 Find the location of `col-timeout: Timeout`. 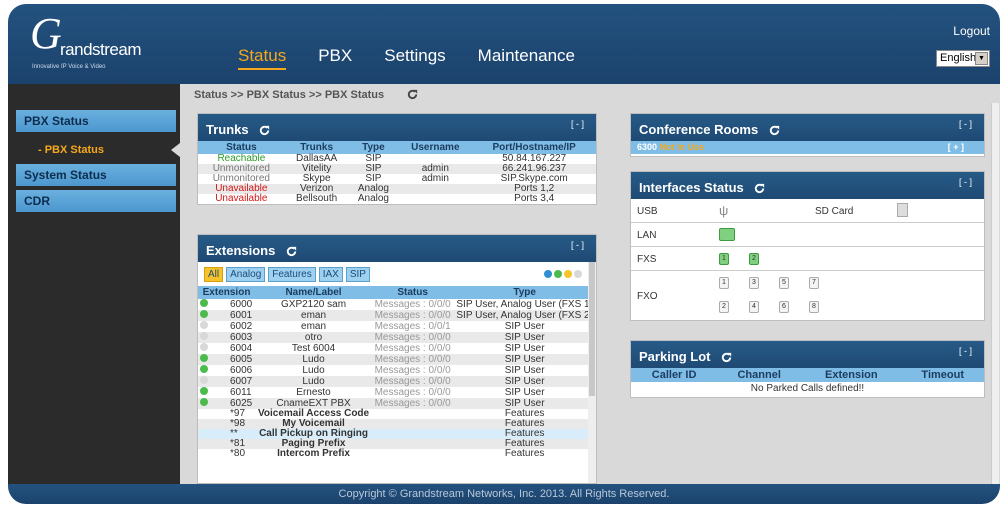

col-timeout: Timeout is located at coordinates (942, 375).